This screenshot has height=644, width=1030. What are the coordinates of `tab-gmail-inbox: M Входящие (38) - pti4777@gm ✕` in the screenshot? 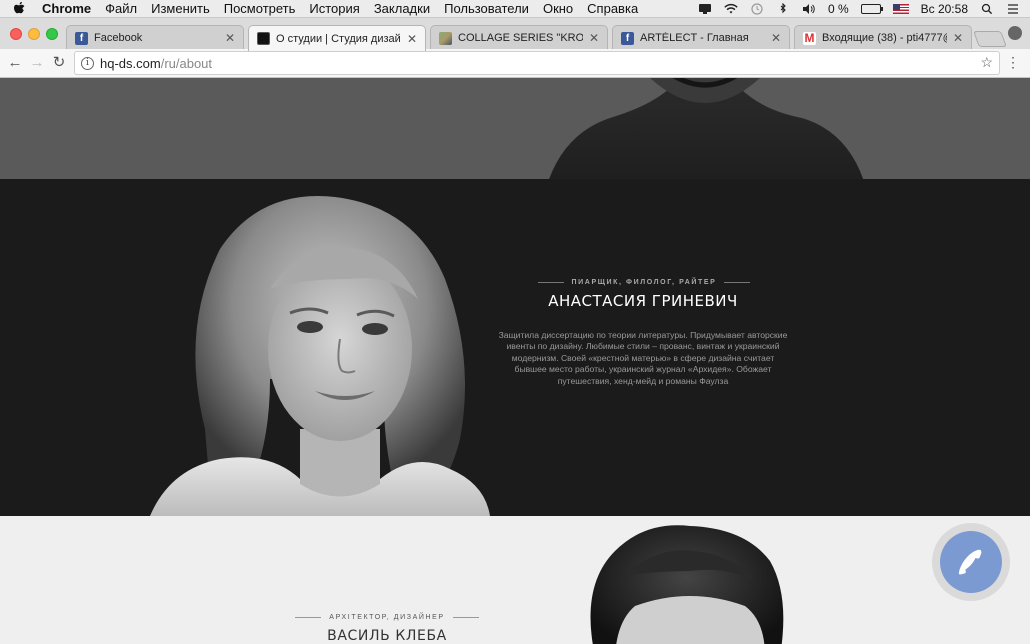 It's located at (883, 37).